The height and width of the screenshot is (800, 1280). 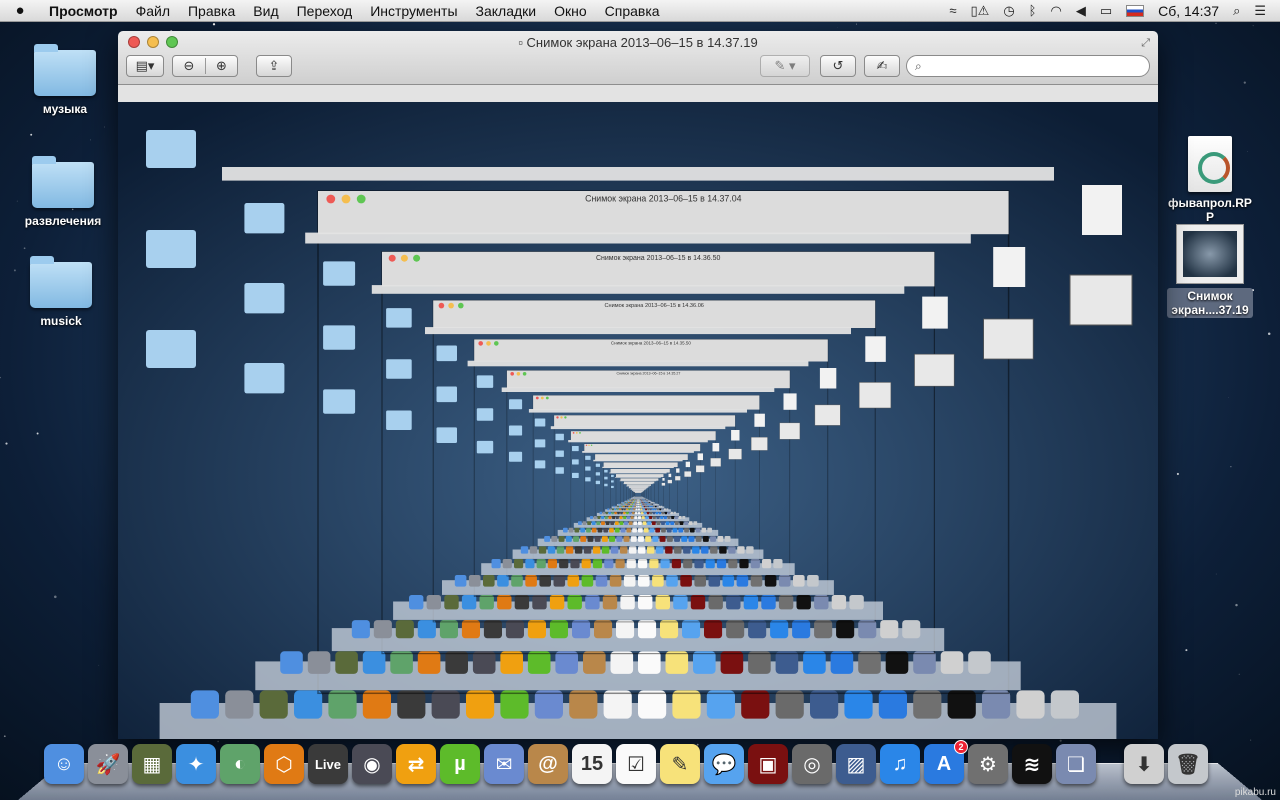 I want to click on system-preferences-icon: ⚙, so click(x=988, y=764).